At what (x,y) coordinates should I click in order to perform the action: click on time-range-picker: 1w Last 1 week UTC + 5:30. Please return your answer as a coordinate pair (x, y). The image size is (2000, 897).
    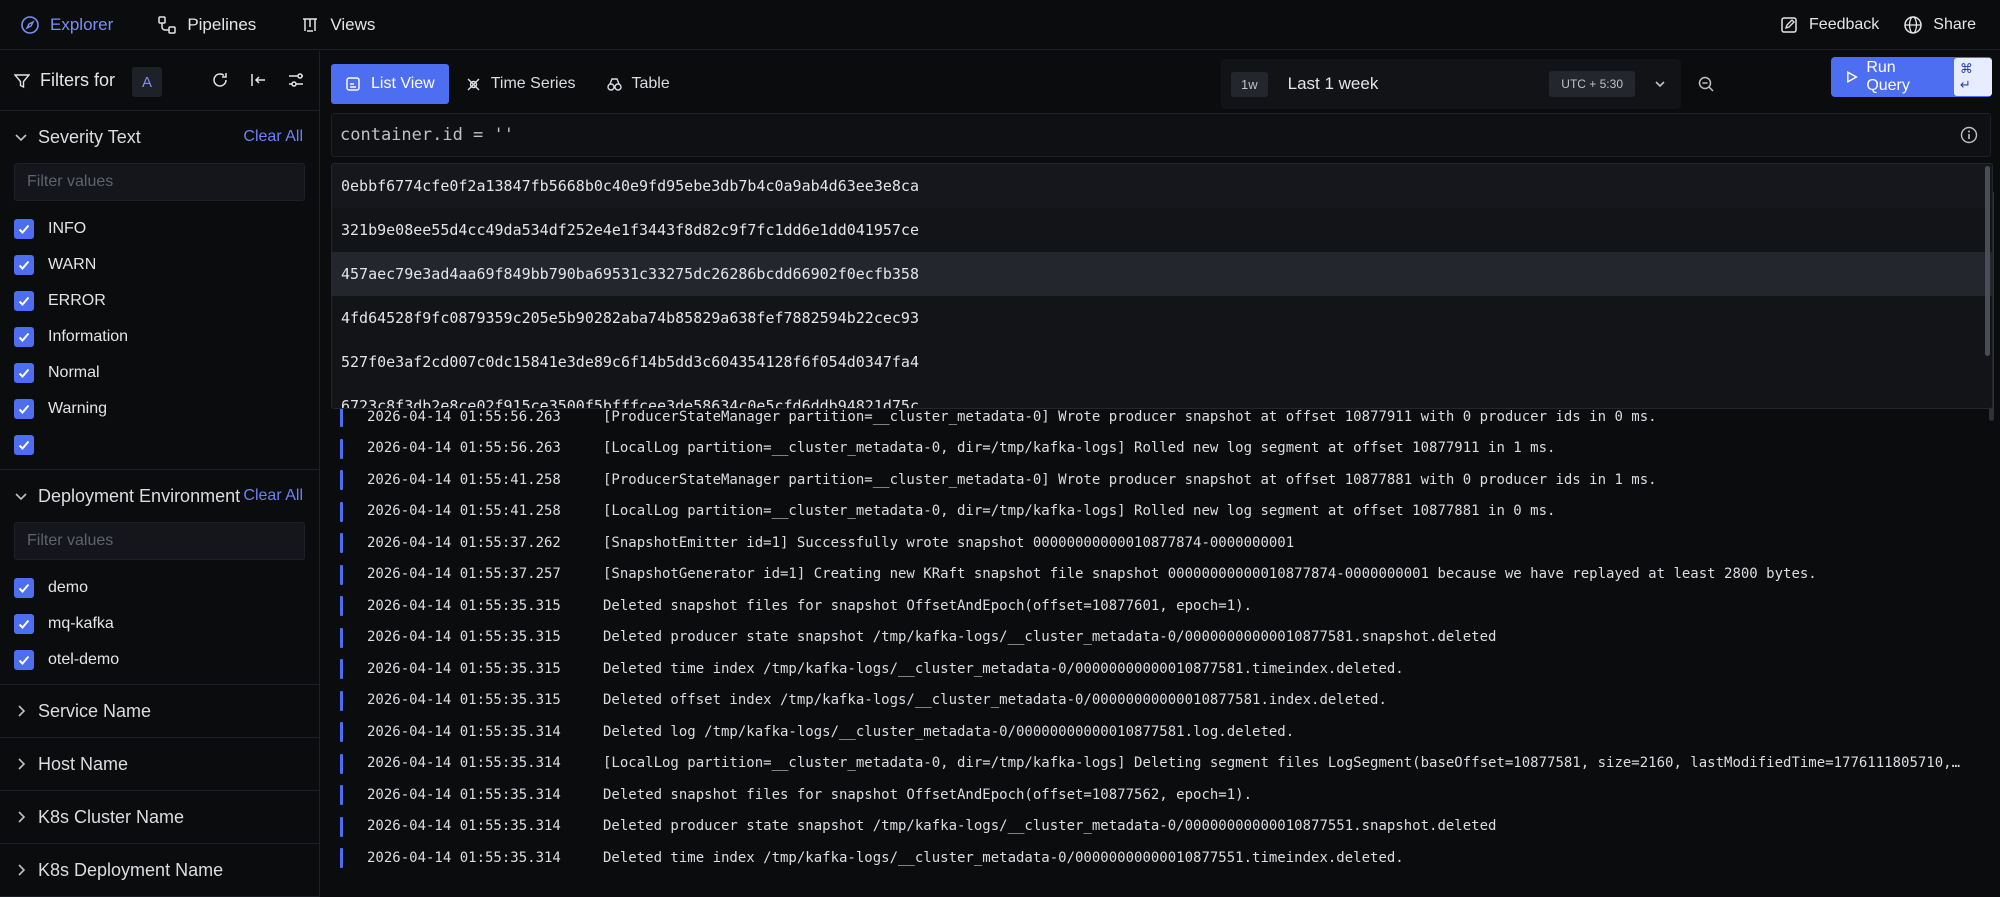
    Looking at the image, I should click on (1451, 84).